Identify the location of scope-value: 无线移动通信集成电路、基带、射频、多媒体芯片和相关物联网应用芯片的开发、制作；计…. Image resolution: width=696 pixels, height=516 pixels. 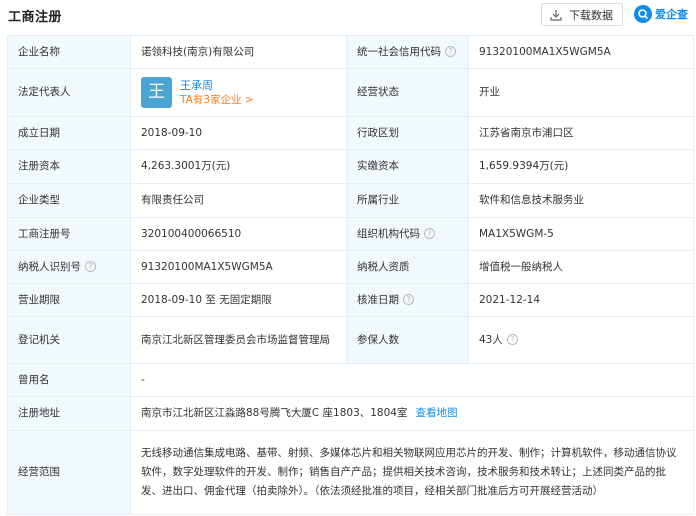
(412, 472).